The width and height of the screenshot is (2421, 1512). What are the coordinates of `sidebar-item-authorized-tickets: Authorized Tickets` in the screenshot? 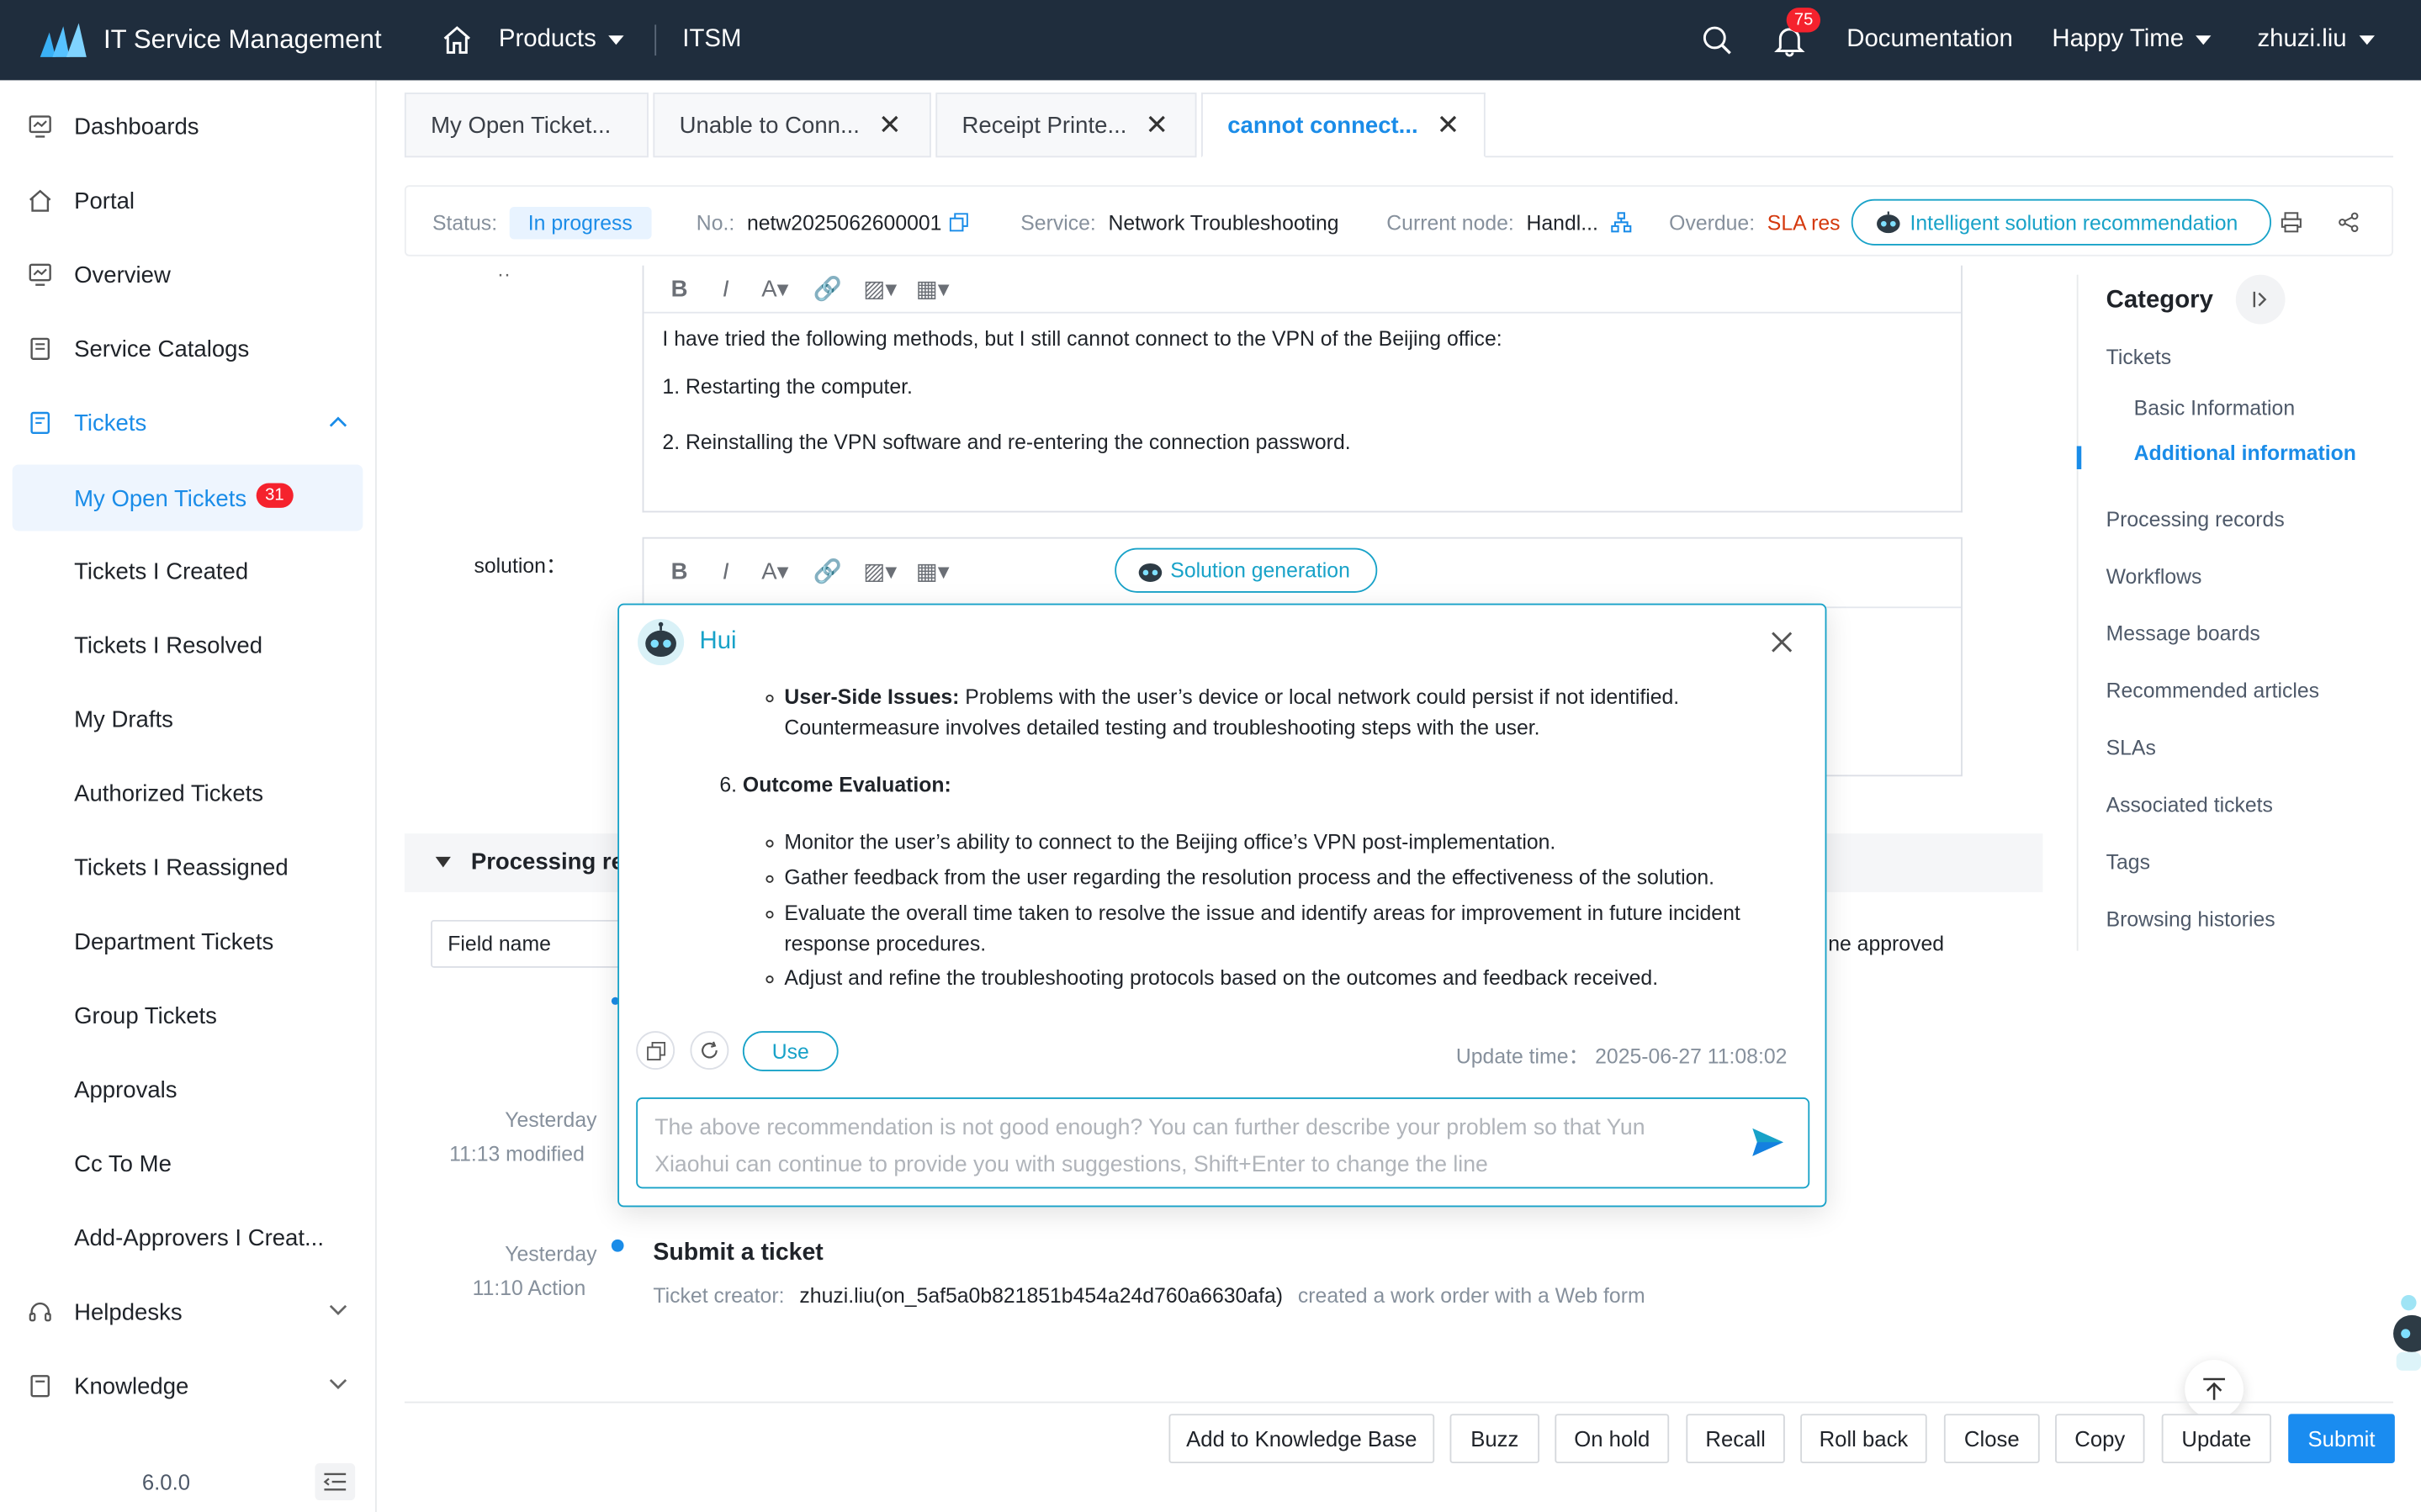 It's located at (189, 793).